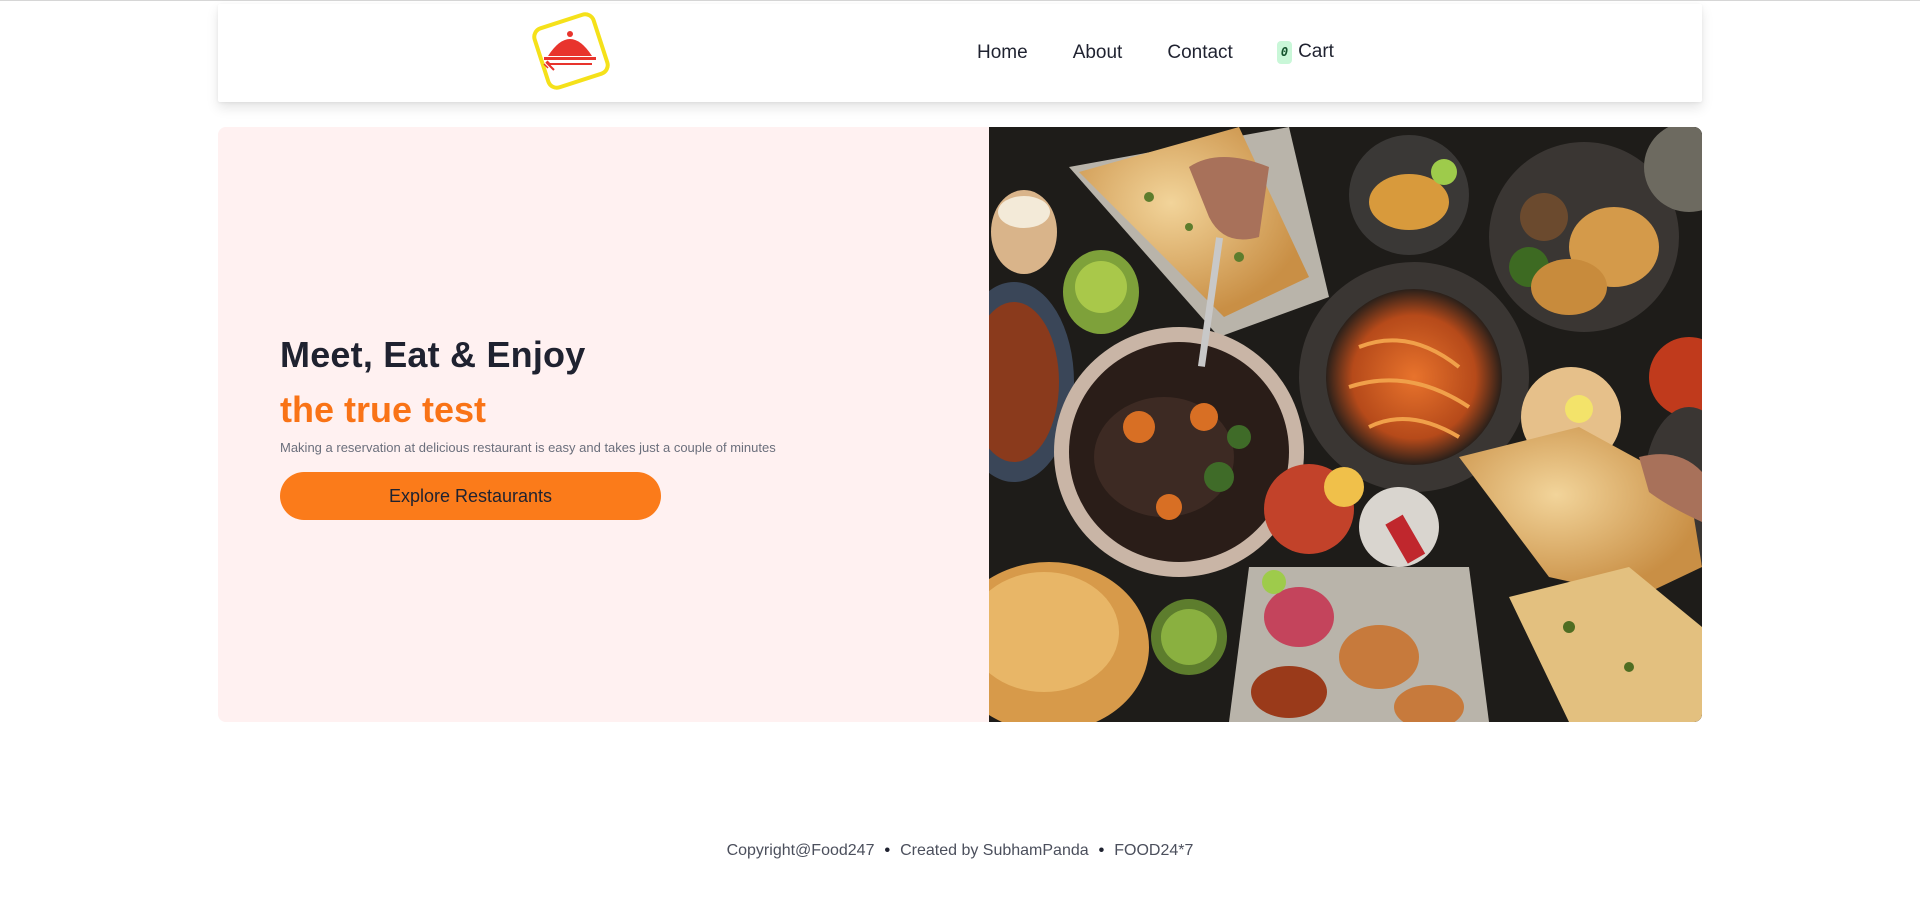 This screenshot has width=1920, height=908. Describe the element at coordinates (1284, 52) in the screenshot. I see `cart-count-badge: 0` at that location.